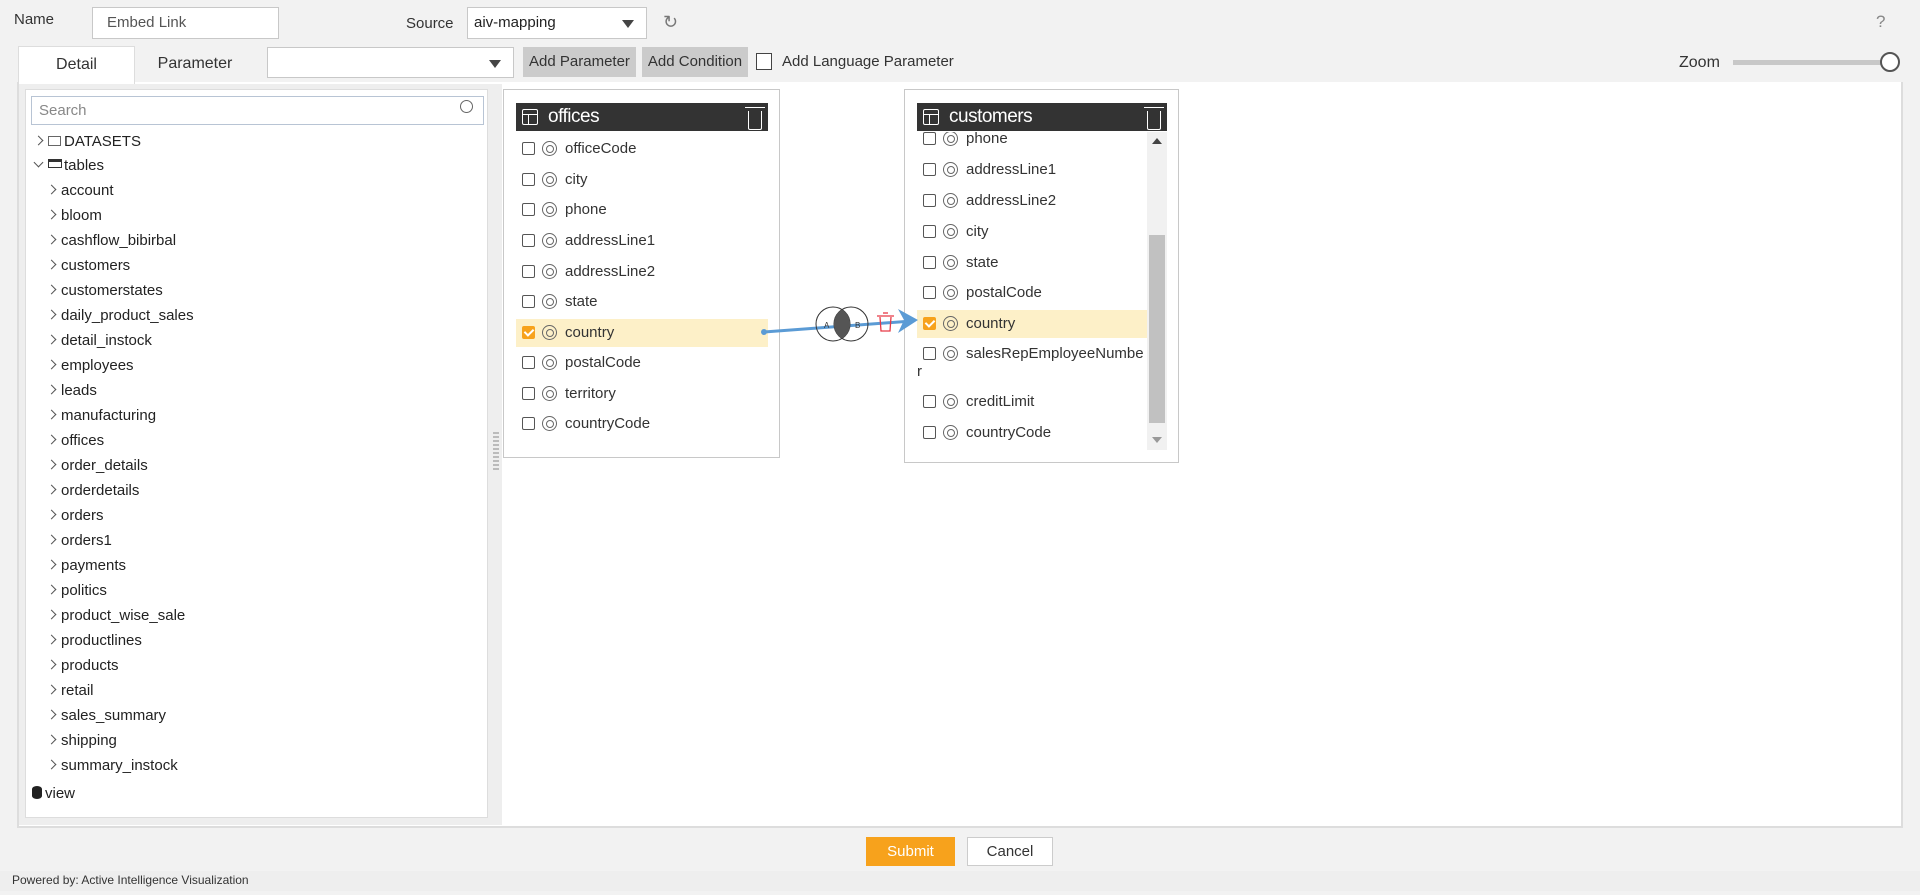  Describe the element at coordinates (960, 881) in the screenshot. I see `footer-bar` at that location.